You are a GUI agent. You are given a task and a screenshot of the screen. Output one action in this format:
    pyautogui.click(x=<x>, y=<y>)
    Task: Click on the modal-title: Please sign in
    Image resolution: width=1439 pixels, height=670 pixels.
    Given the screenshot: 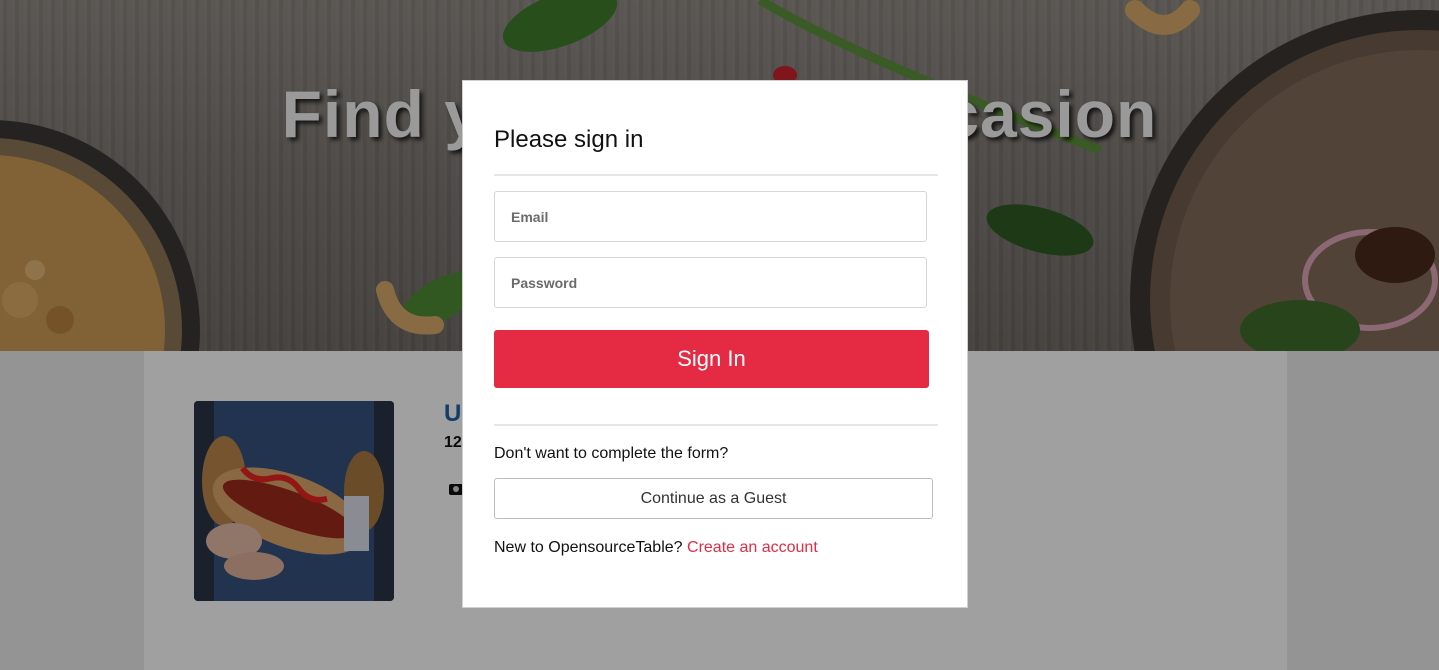 What is the action you would take?
    pyautogui.click(x=569, y=139)
    